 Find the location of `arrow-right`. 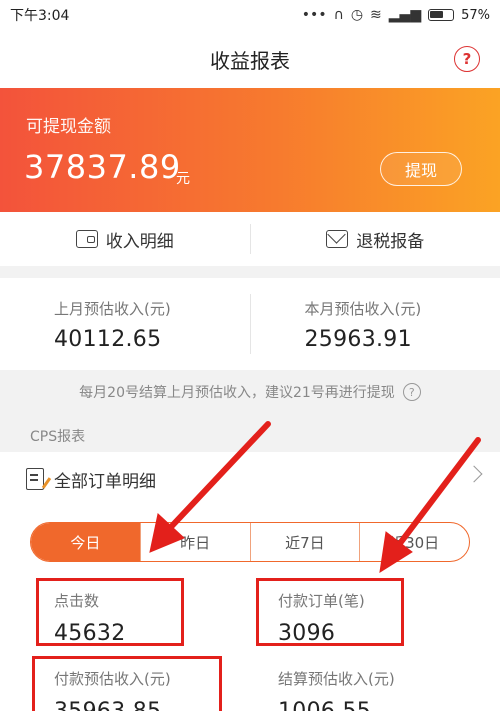

arrow-right is located at coordinates (430, 505).